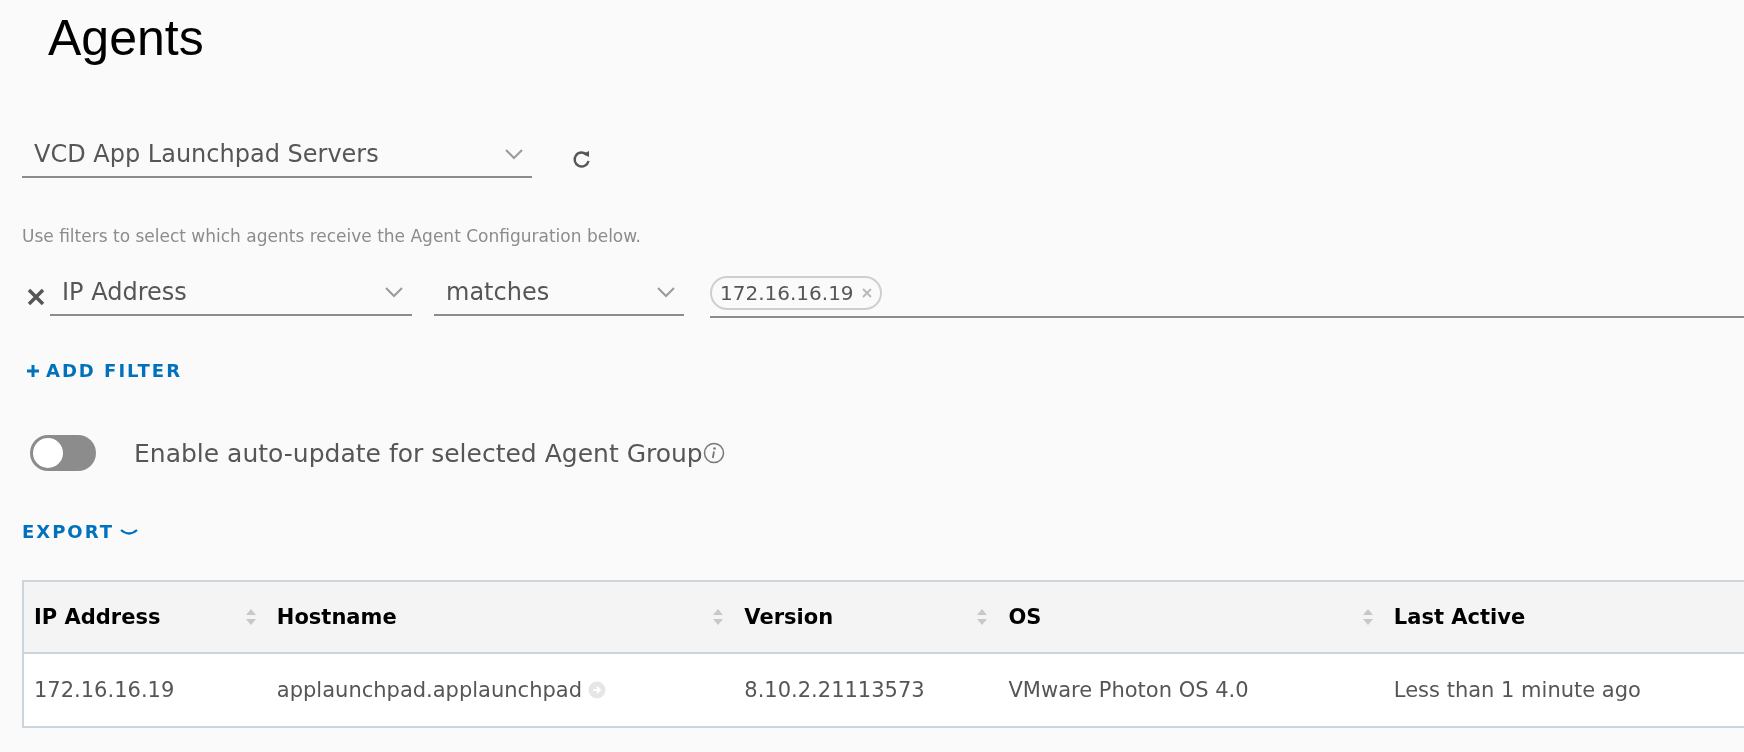 The width and height of the screenshot is (1744, 752). What do you see at coordinates (332, 236) in the screenshot?
I see `filter-hint: Use filters to select which agents receive the Agent Configuration below.` at bounding box center [332, 236].